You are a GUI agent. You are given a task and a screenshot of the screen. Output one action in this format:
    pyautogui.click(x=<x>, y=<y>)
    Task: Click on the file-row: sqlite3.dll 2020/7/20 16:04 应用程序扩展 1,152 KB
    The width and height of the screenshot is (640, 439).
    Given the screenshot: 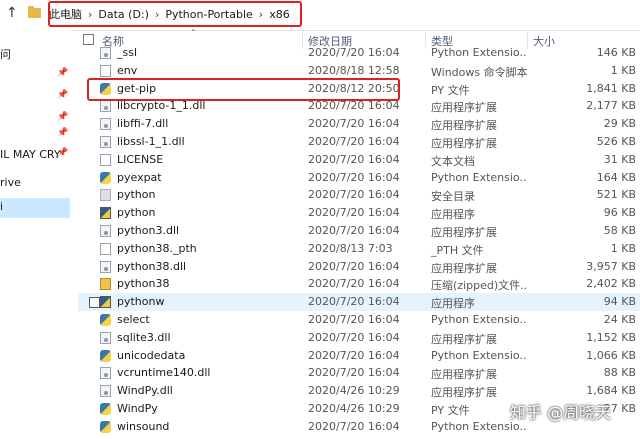 What is the action you would take?
    pyautogui.click(x=359, y=338)
    